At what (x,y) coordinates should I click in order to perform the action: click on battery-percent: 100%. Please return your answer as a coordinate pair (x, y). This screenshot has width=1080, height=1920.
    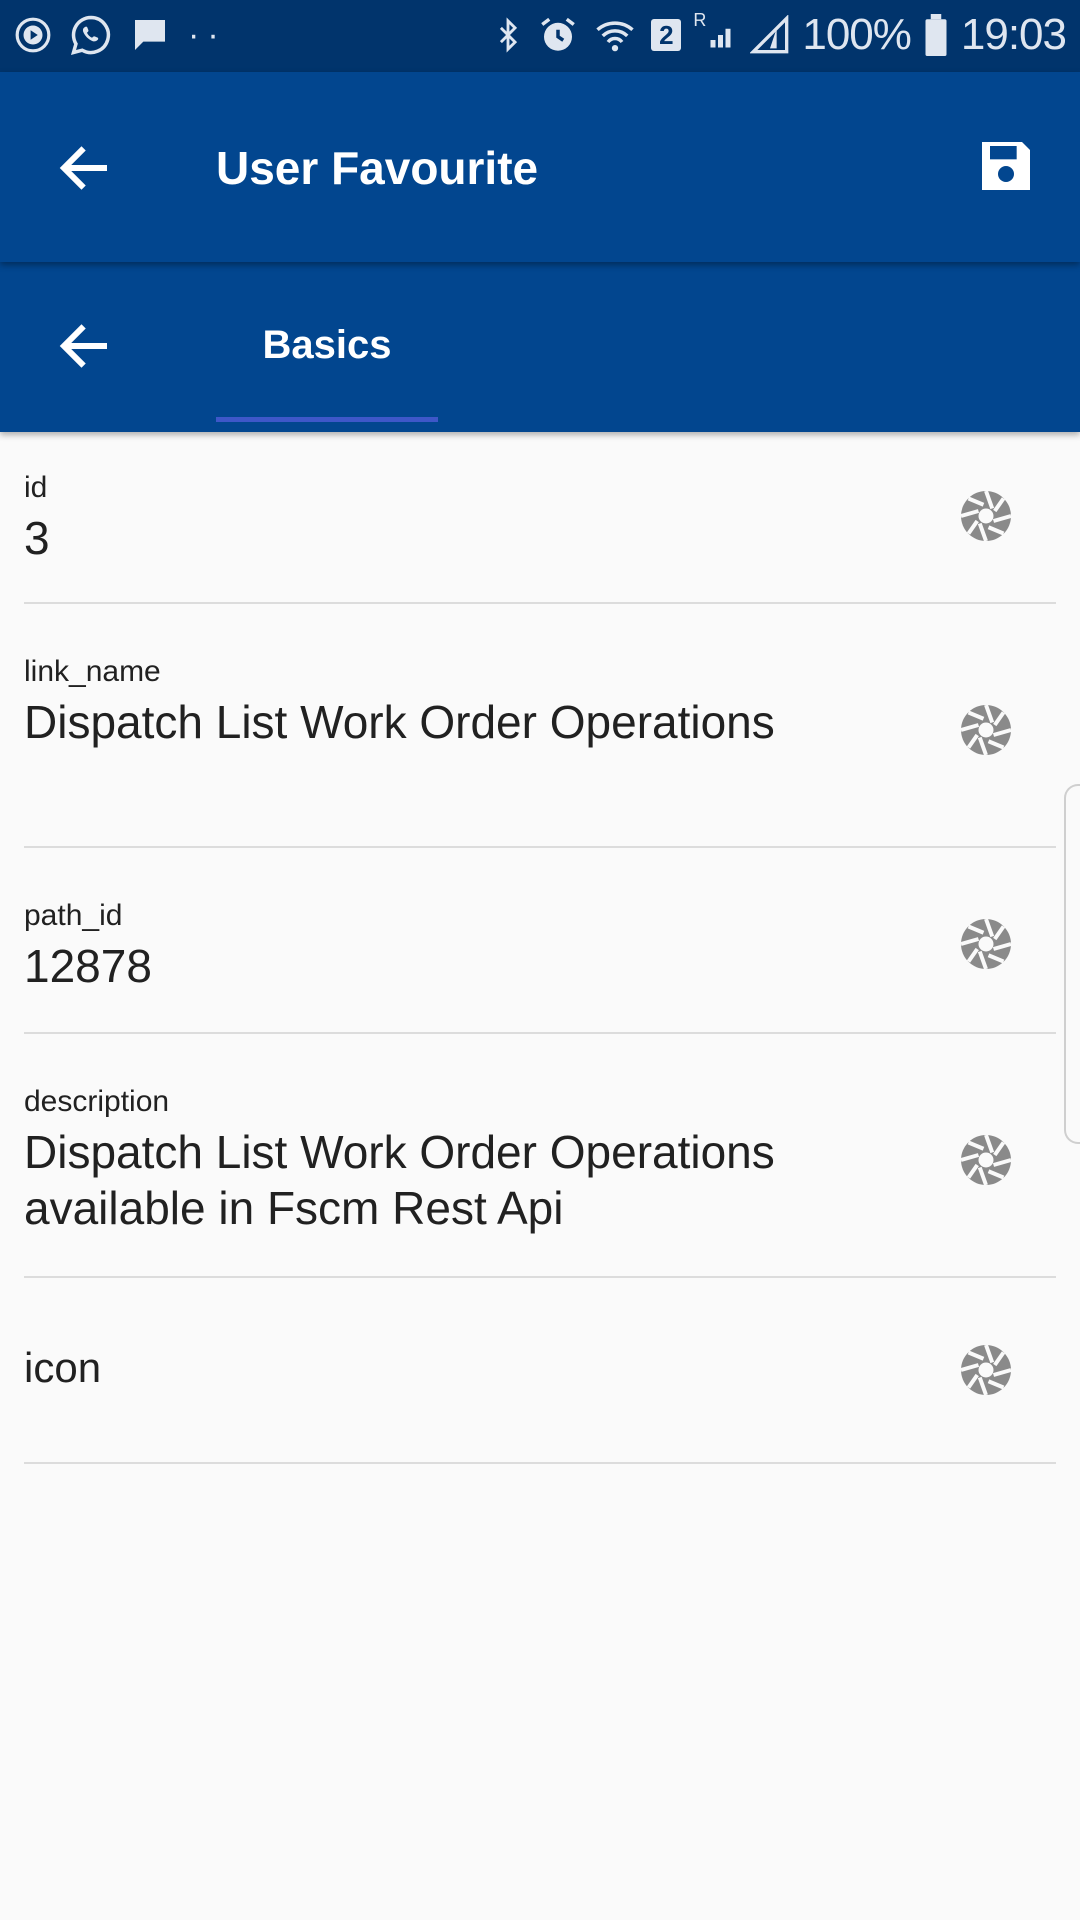
    Looking at the image, I should click on (857, 34).